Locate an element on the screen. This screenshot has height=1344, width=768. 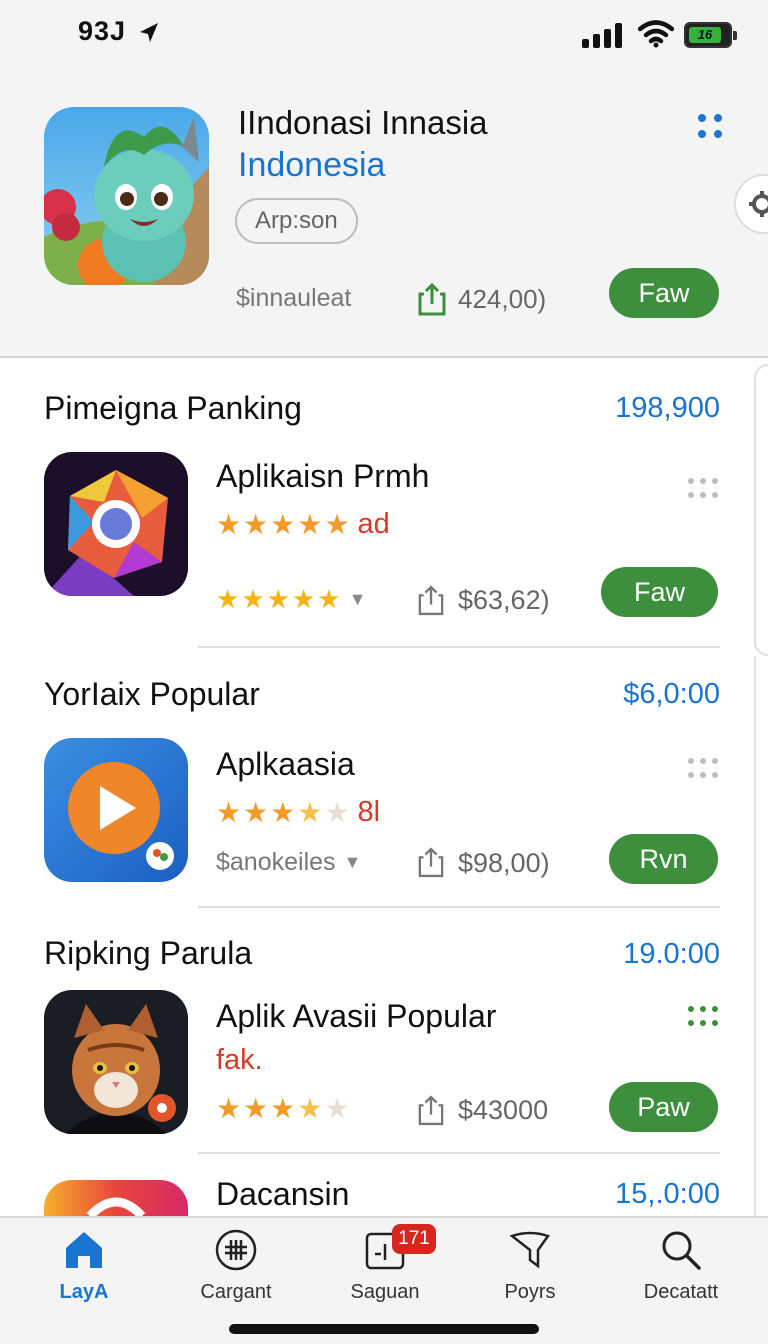
app-meta-row: ★ ★ ★ ★ ★ is located at coordinates (283, 1109).